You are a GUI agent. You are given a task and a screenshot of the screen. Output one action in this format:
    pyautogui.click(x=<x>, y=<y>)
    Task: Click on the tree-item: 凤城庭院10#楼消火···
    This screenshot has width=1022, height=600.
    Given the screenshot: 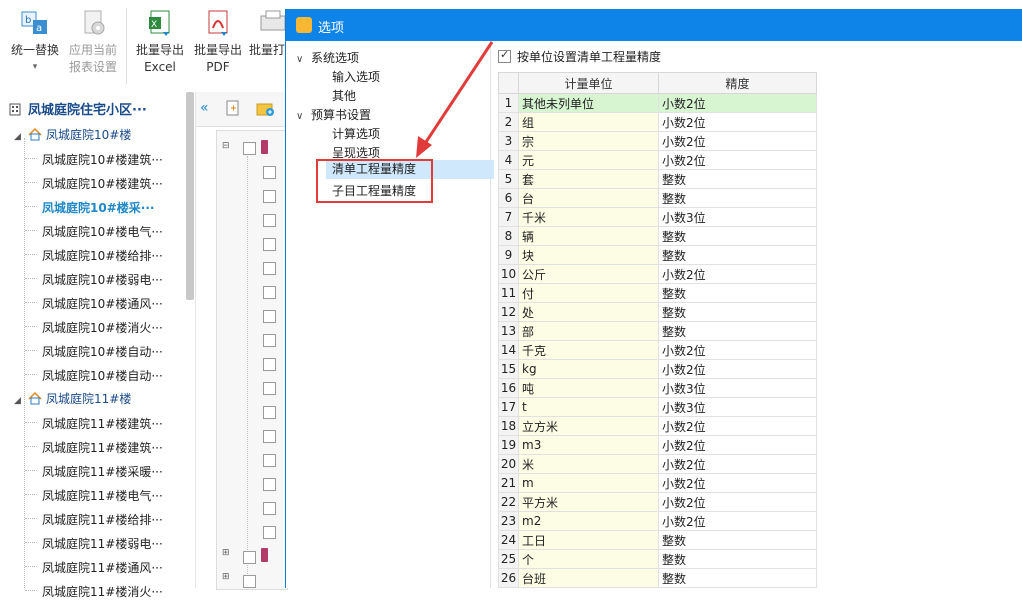 What is the action you would take?
    pyautogui.click(x=102, y=327)
    